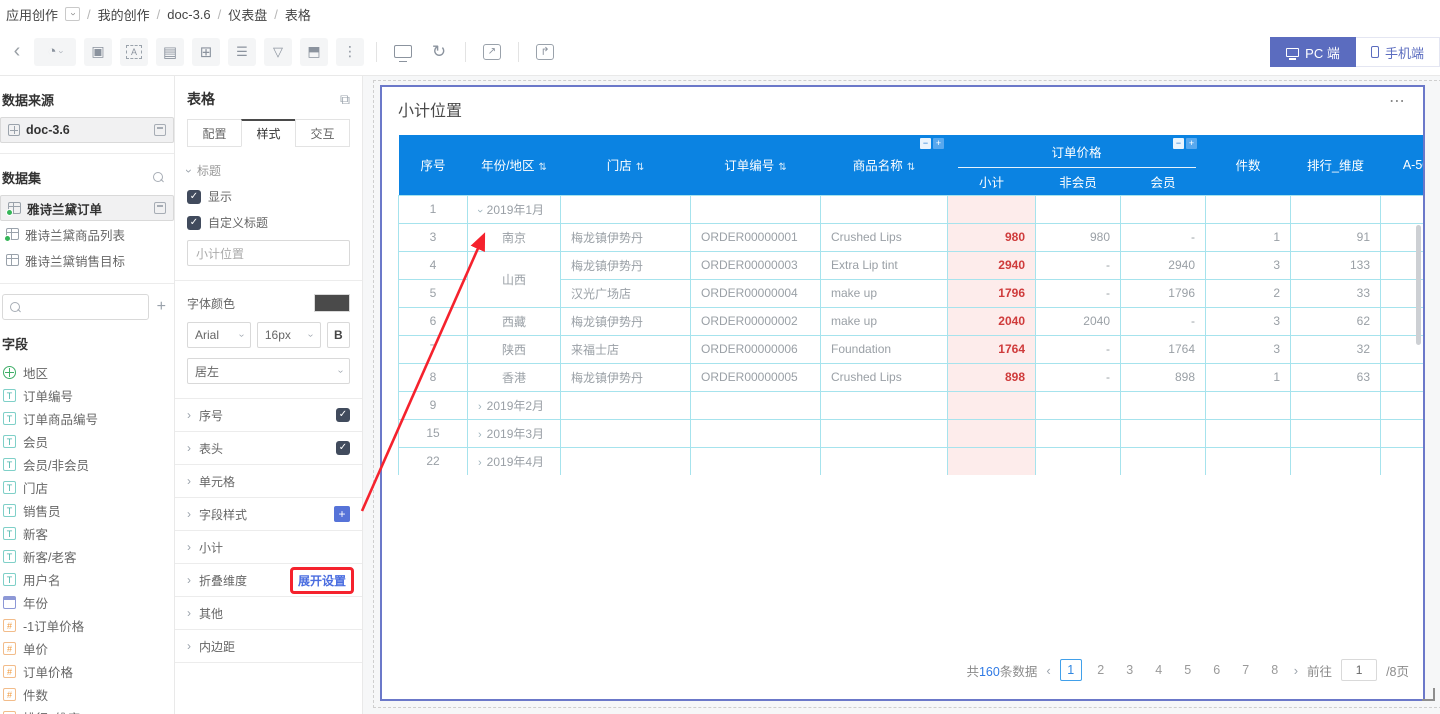 Image resolution: width=1440 pixels, height=714 pixels. Describe the element at coordinates (87, 510) in the screenshot. I see `field-item: 销售员` at that location.